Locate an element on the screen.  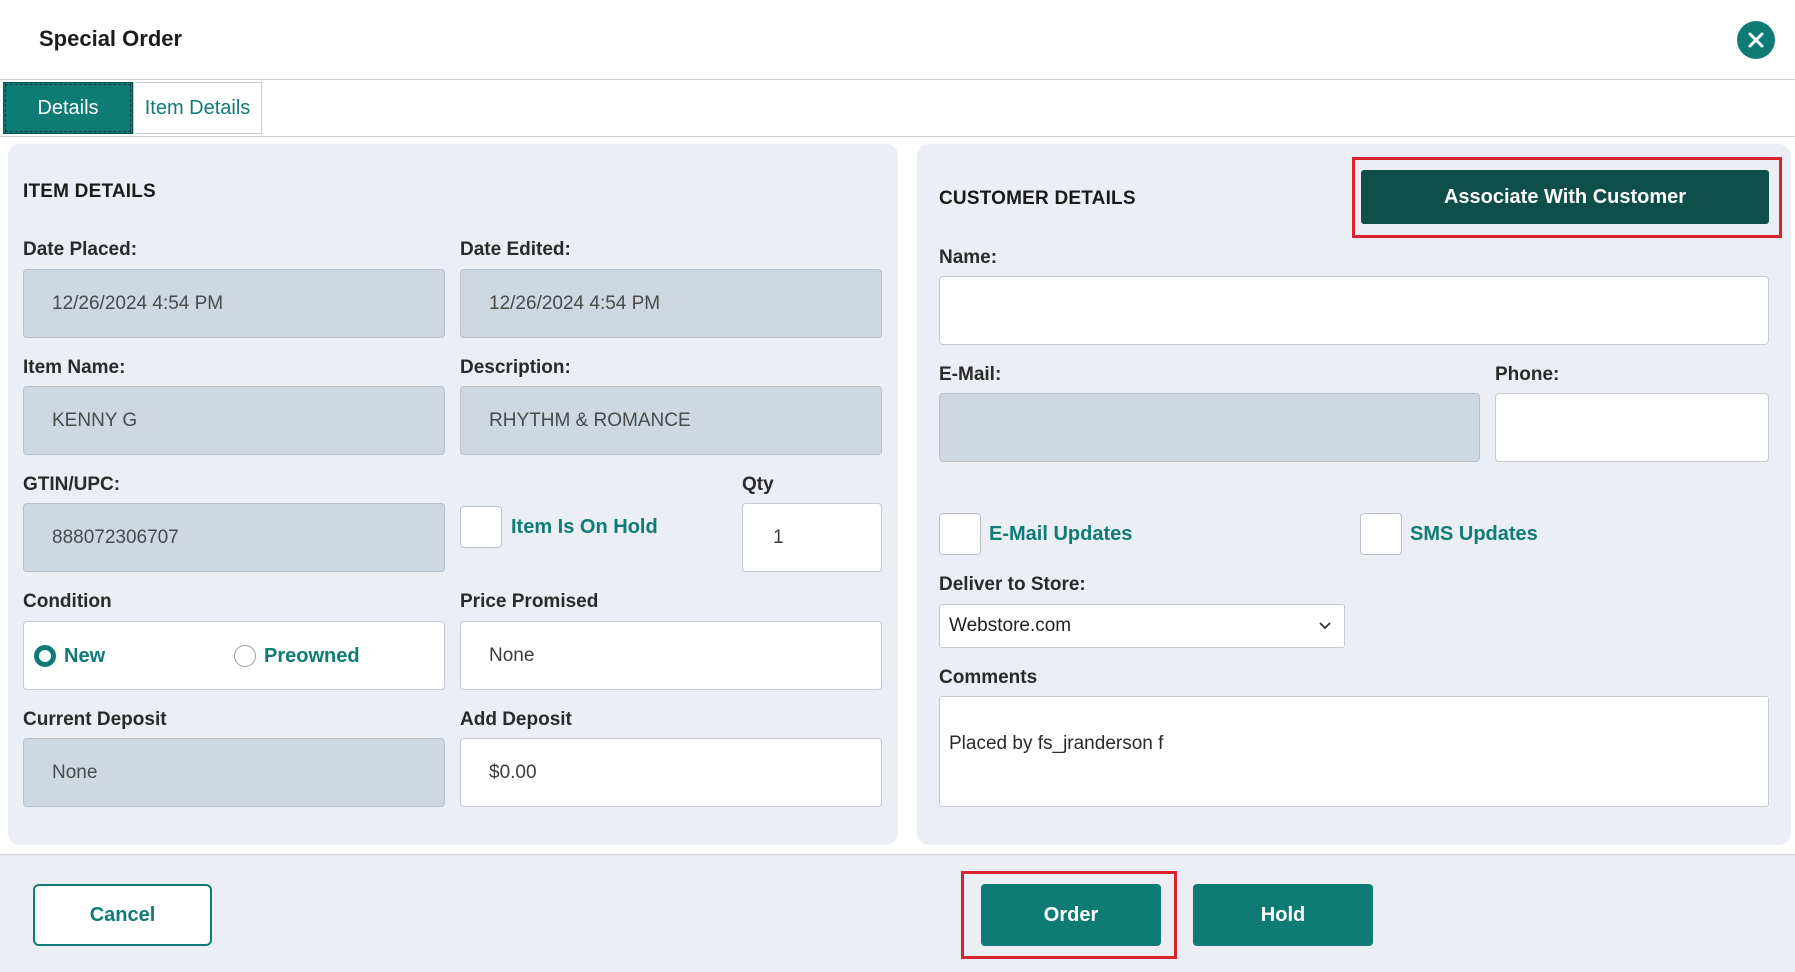
close-icon is located at coordinates (1756, 40).